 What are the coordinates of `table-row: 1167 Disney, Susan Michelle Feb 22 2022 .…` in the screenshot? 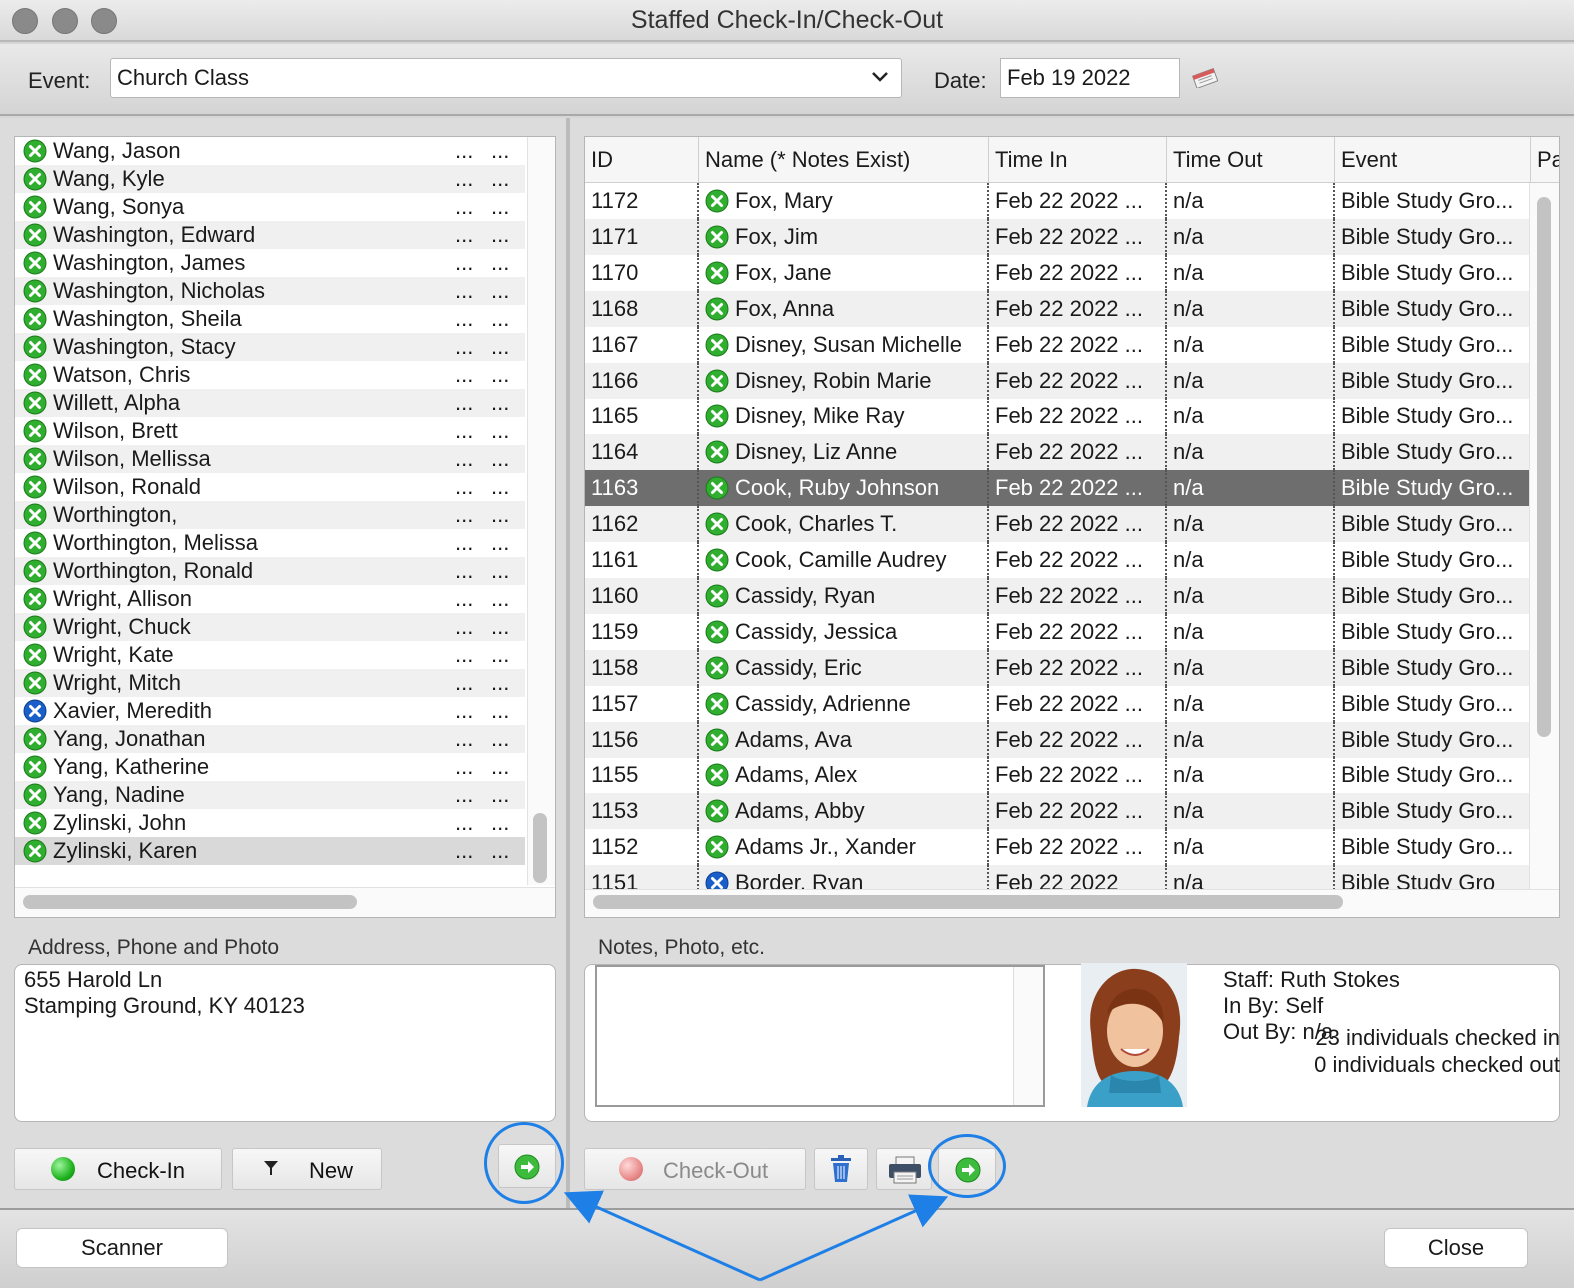 It's located at (1057, 344).